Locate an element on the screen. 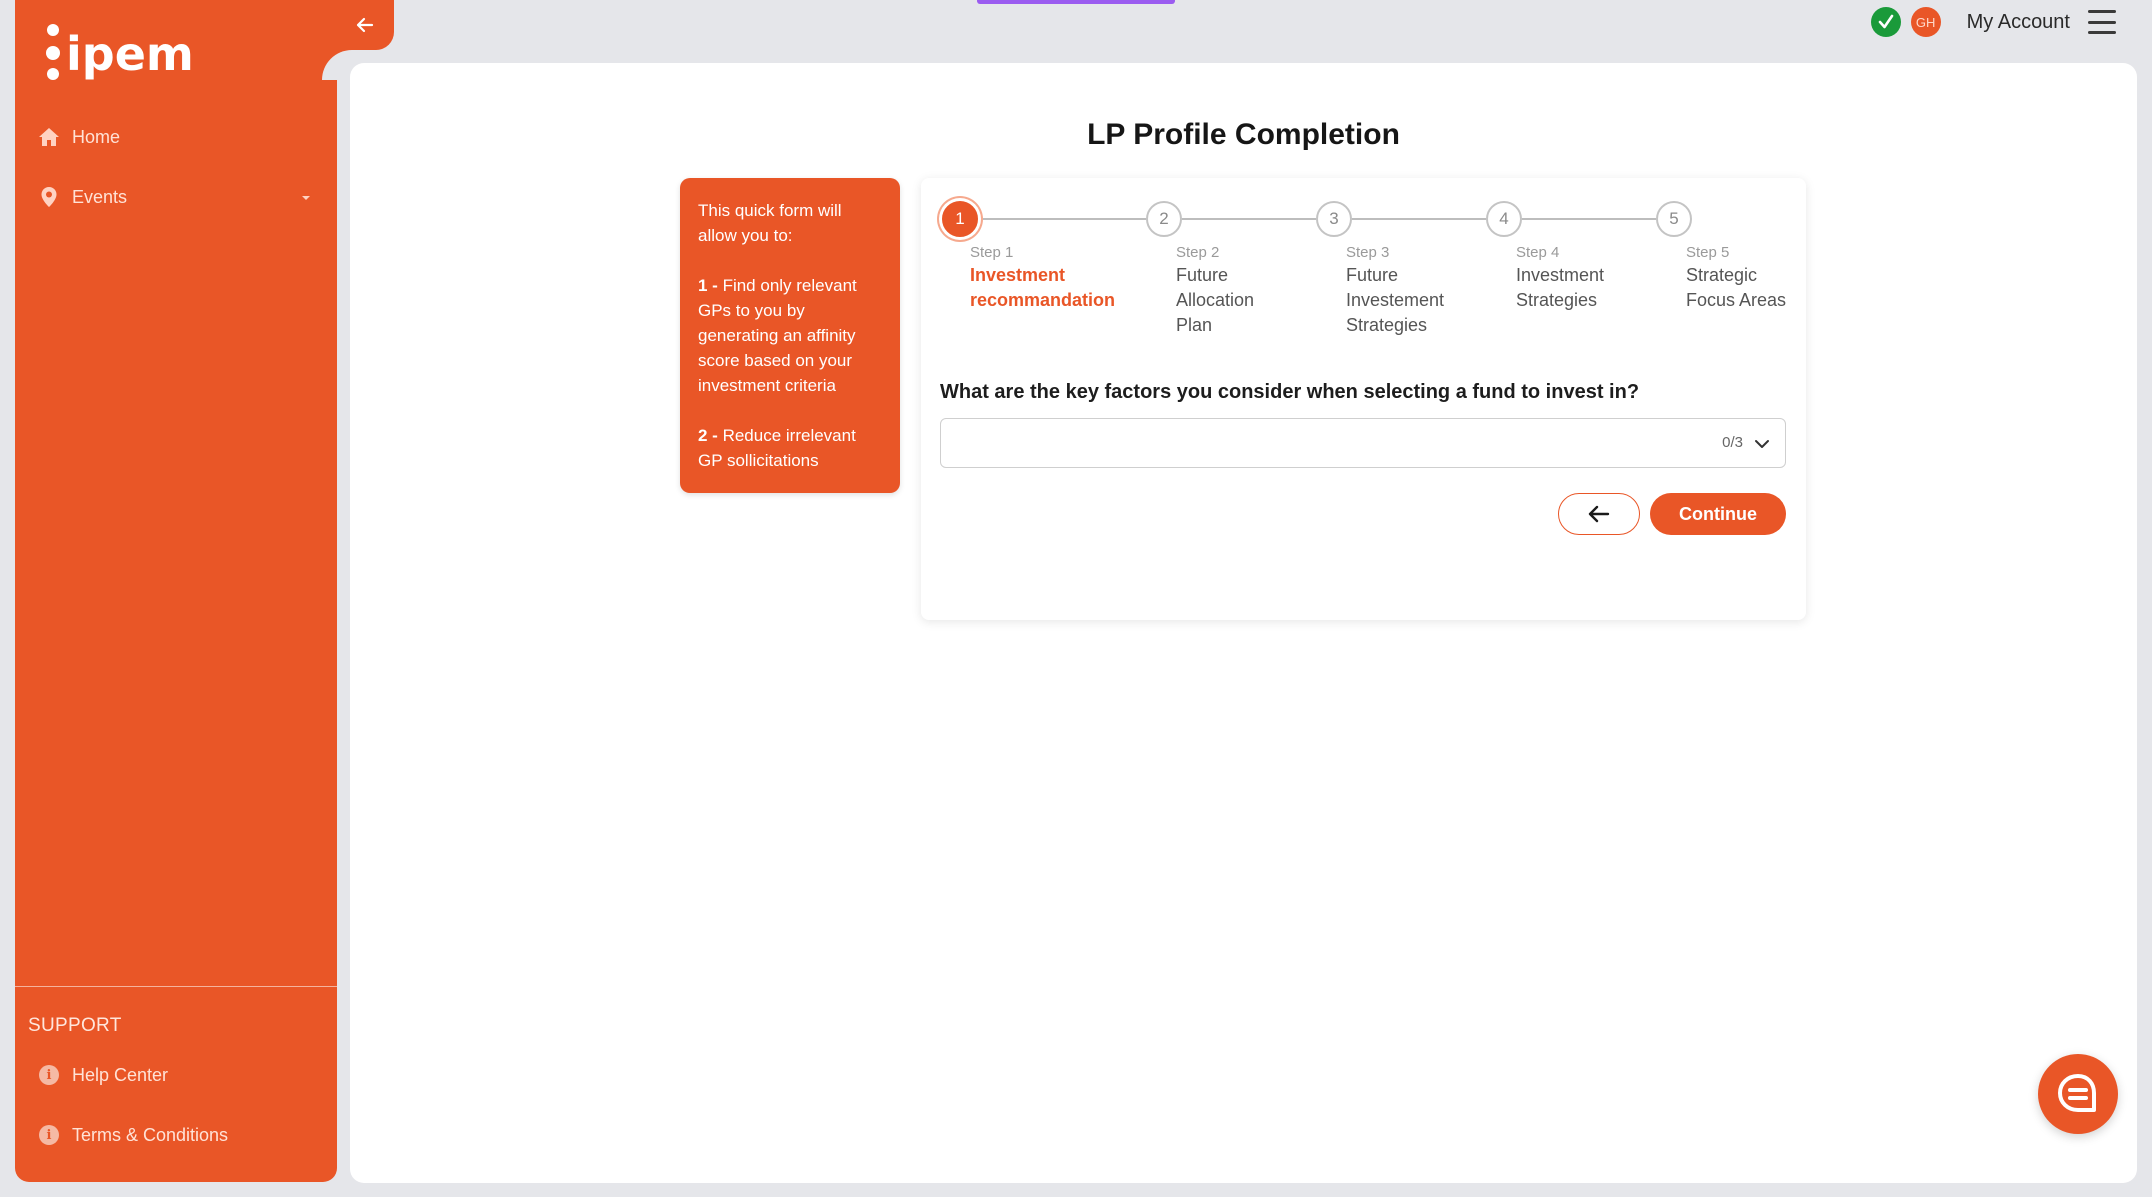 Image resolution: width=2152 pixels, height=1197 pixels. hamburger-menu-icon is located at coordinates (2102, 22).